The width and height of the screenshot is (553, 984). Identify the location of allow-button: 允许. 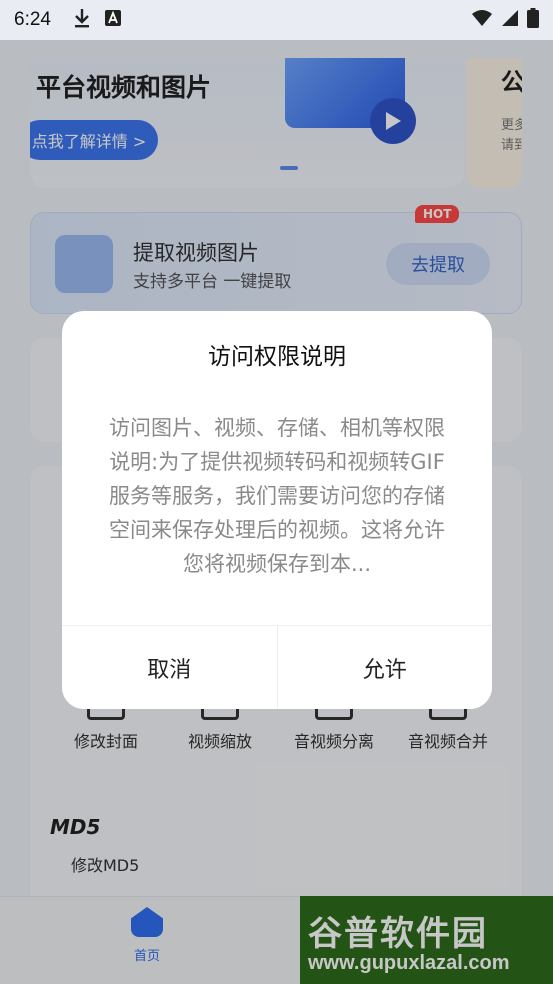
(384, 667).